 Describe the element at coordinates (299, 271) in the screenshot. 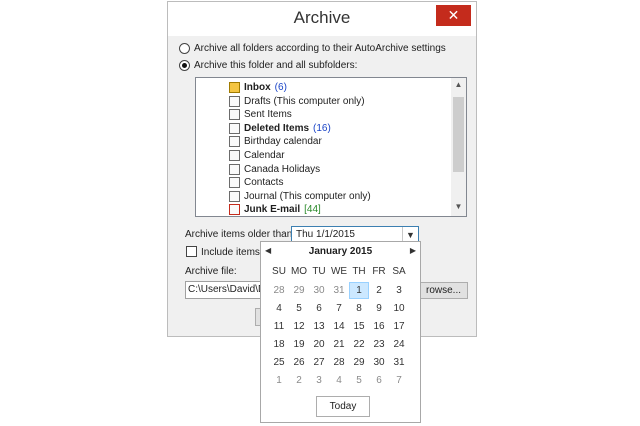

I see `weekday-header: MO` at that location.